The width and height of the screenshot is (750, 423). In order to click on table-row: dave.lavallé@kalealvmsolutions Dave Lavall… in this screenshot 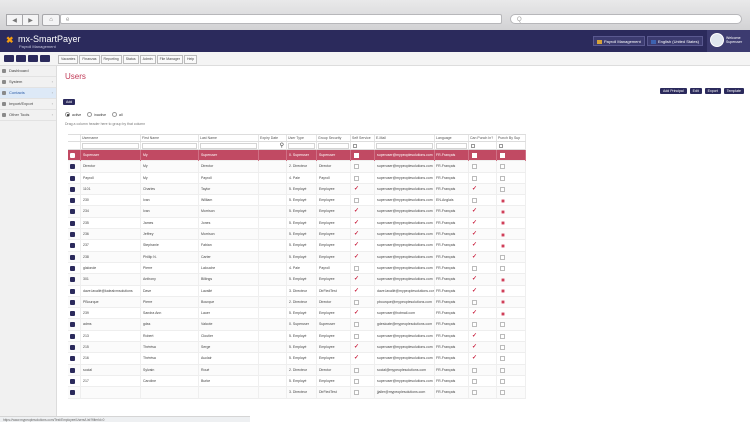, I will do `click(297, 291)`.